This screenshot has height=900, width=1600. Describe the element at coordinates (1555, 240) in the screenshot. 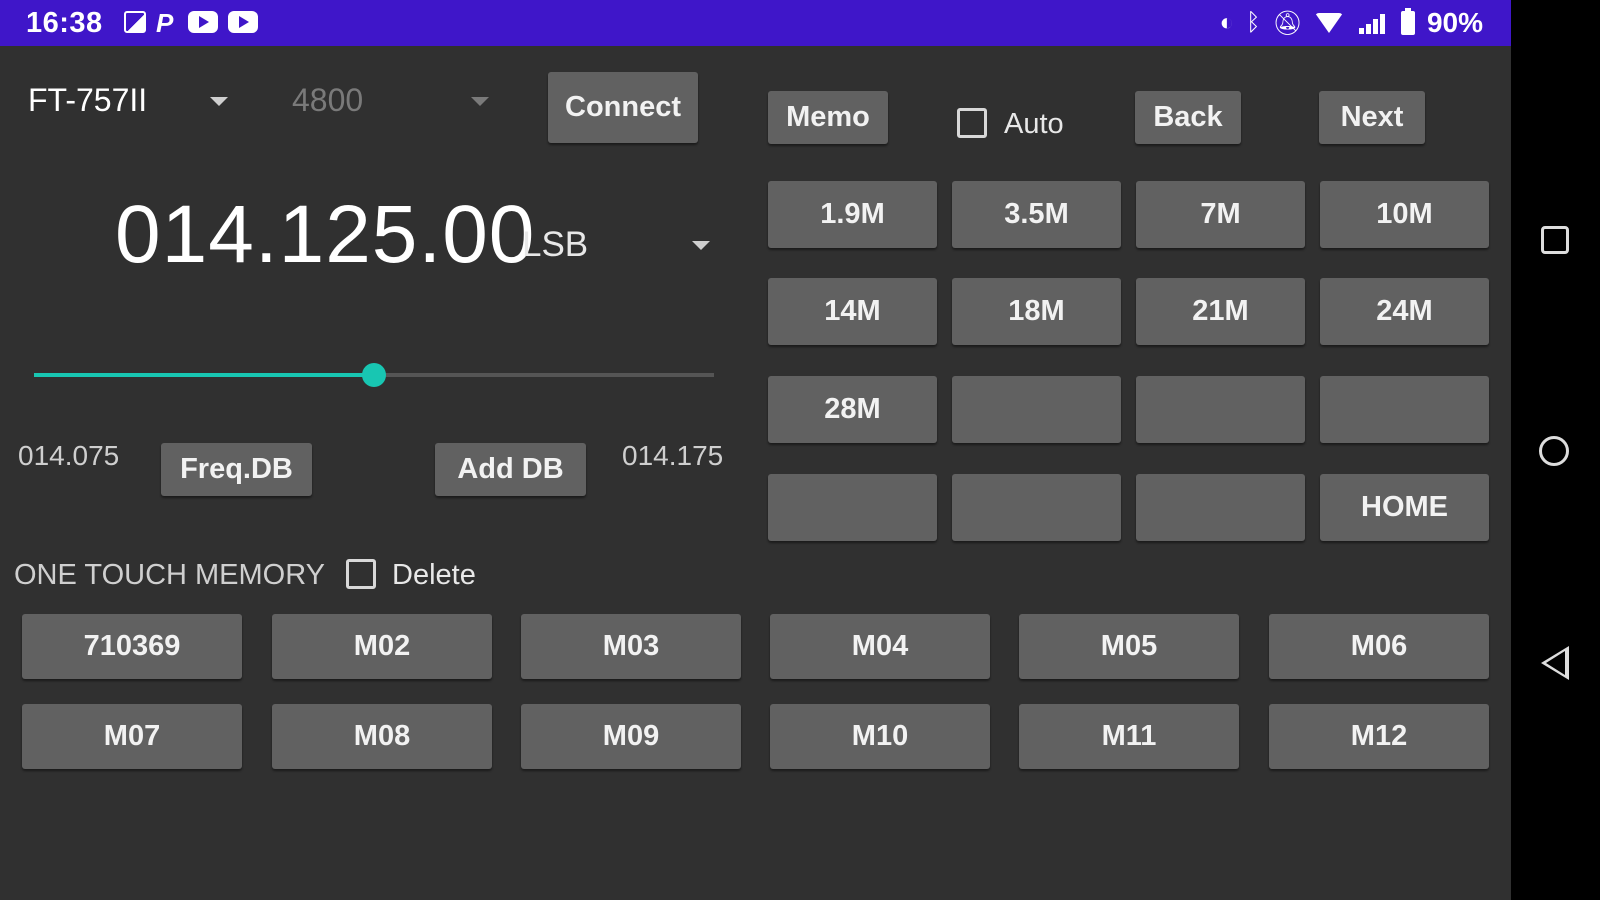

I see `recents-icon` at that location.